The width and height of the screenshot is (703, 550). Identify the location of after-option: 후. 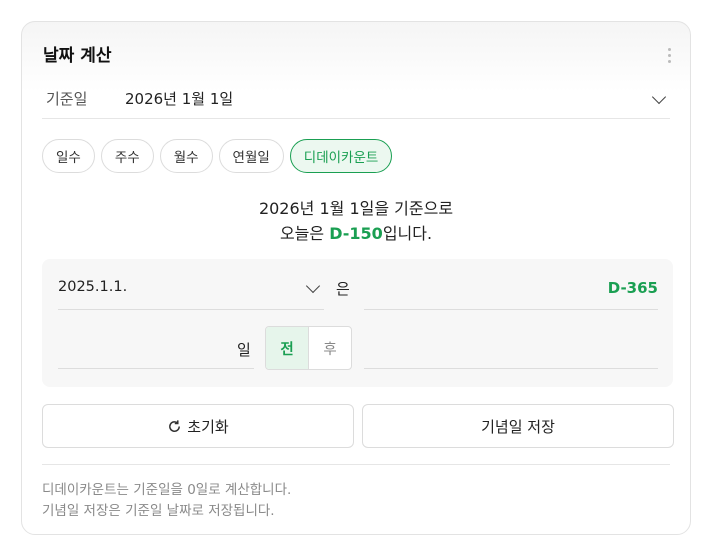
(330, 348).